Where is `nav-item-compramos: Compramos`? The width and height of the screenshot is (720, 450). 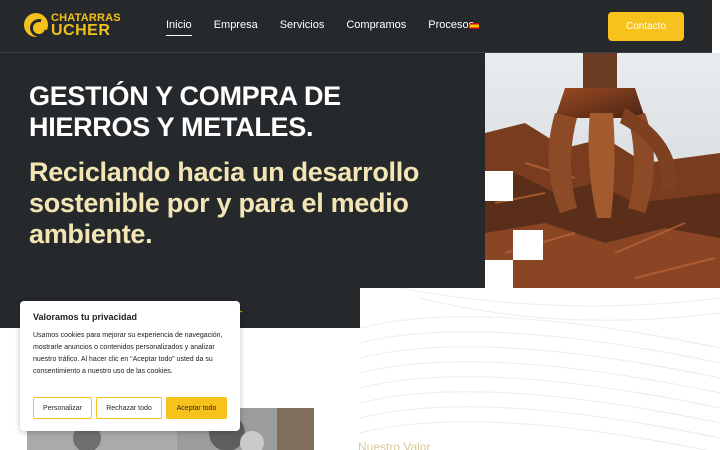
nav-item-compramos: Compramos is located at coordinates (376, 27).